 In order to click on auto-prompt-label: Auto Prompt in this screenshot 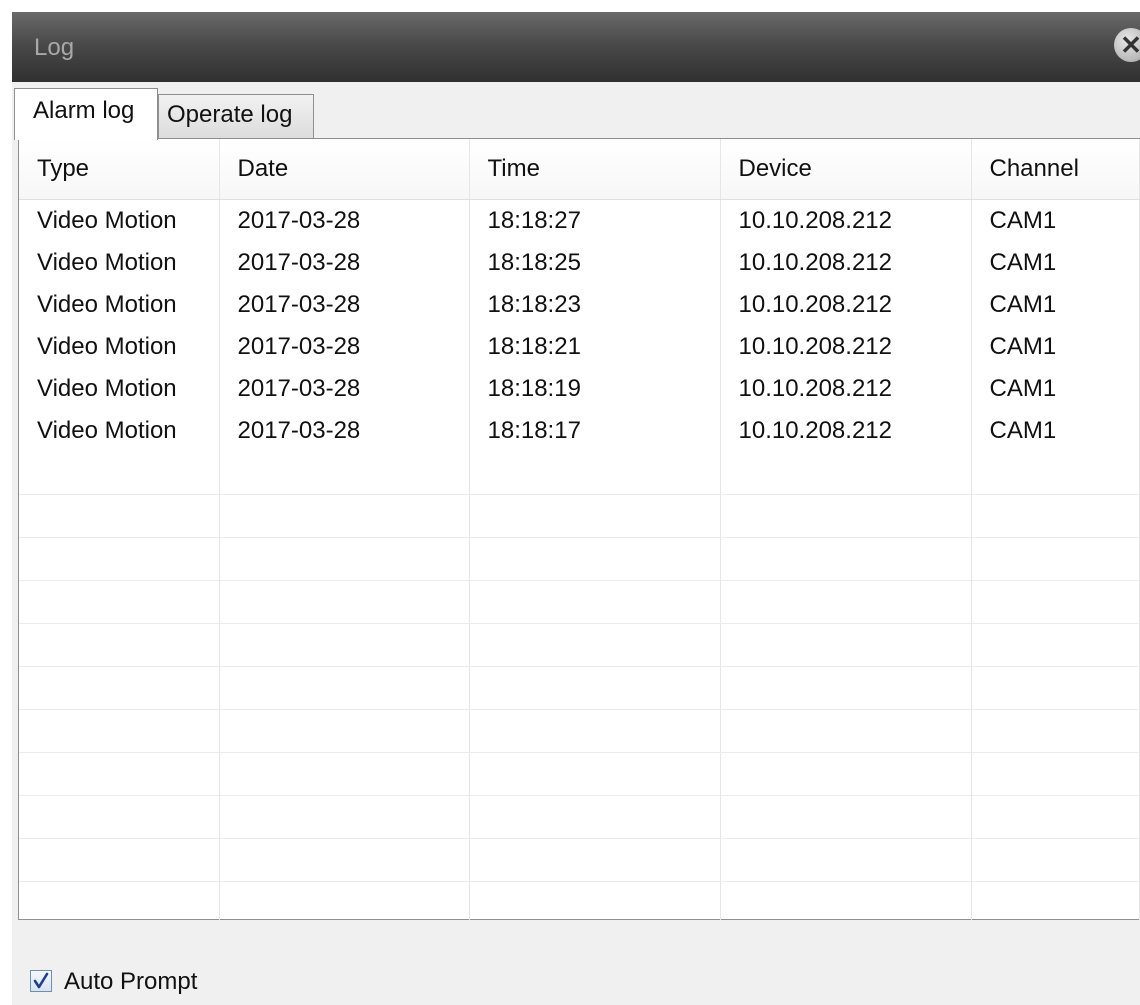, I will do `click(130, 982)`.